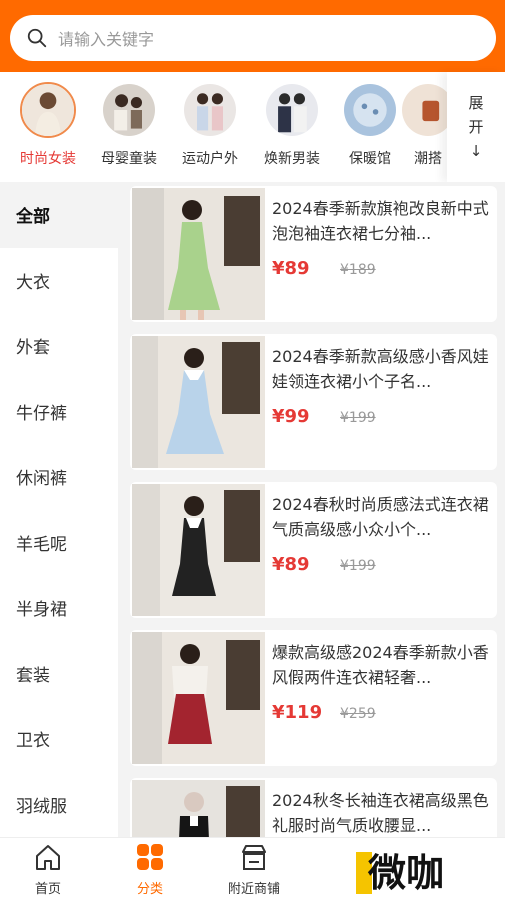  Describe the element at coordinates (59, 543) in the screenshot. I see `sidebar-item-wool: 羊毛呢` at that location.